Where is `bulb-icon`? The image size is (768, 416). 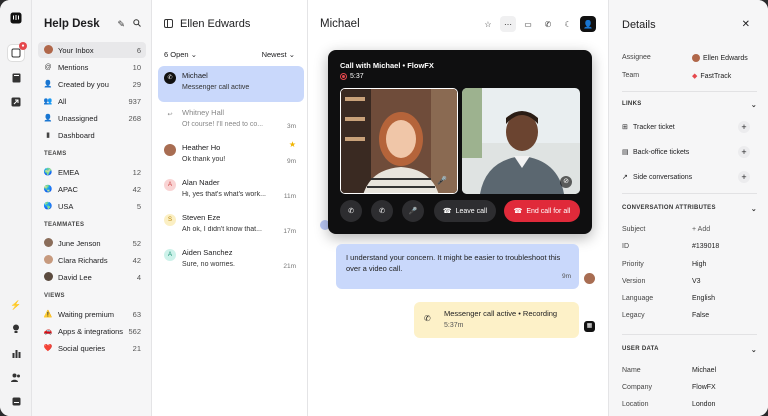
bulb-icon is located at coordinates (16, 329).